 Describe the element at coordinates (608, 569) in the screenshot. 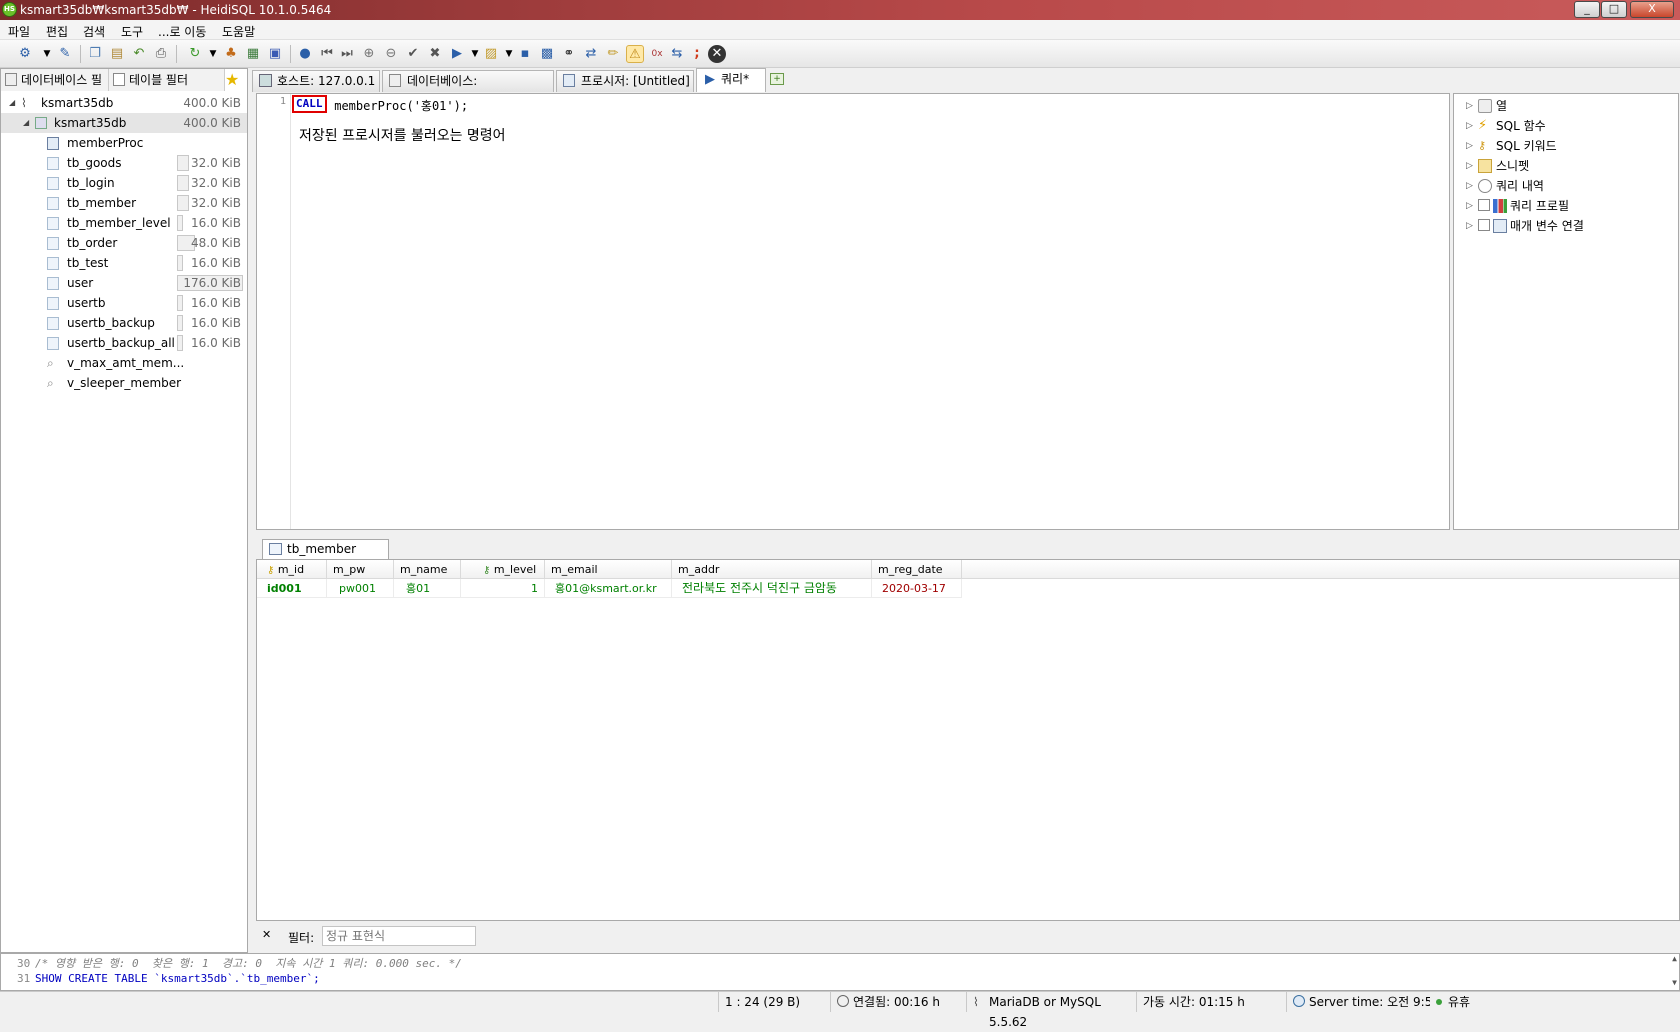

I see `column-header: m_email` at that location.